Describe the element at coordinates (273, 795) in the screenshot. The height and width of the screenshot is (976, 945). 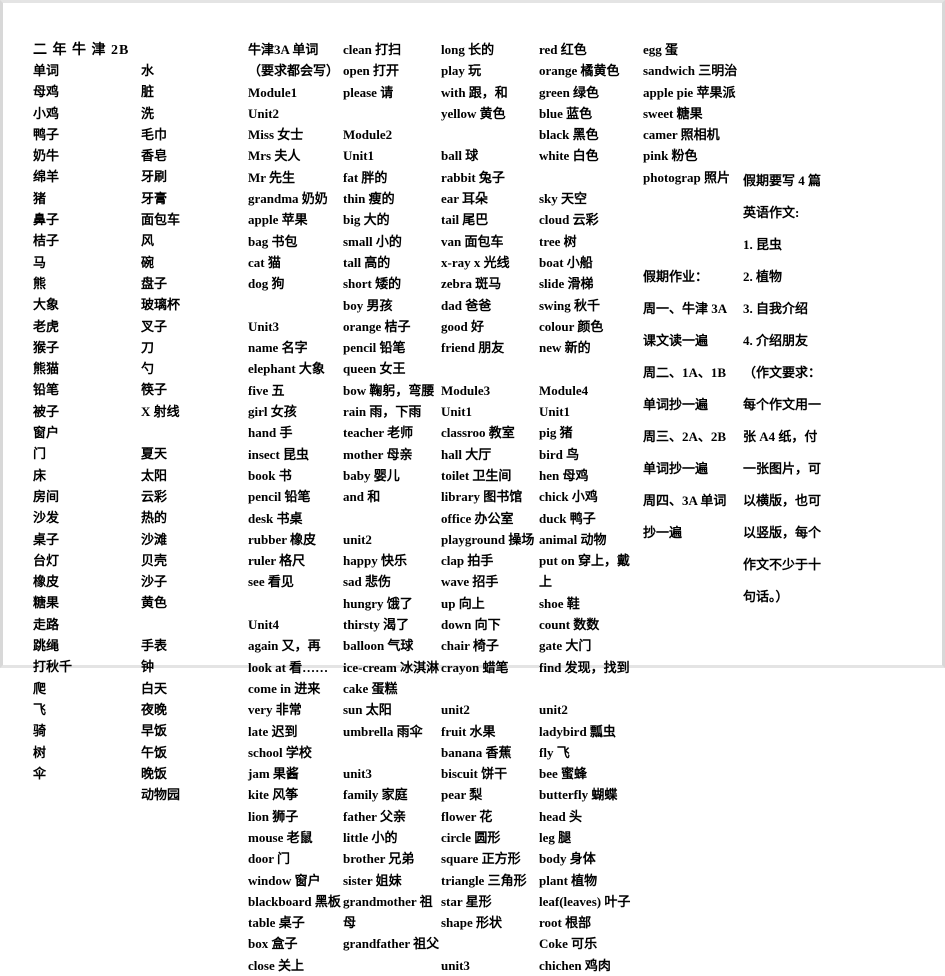
I see `vocab-line: kite 风筝` at that location.